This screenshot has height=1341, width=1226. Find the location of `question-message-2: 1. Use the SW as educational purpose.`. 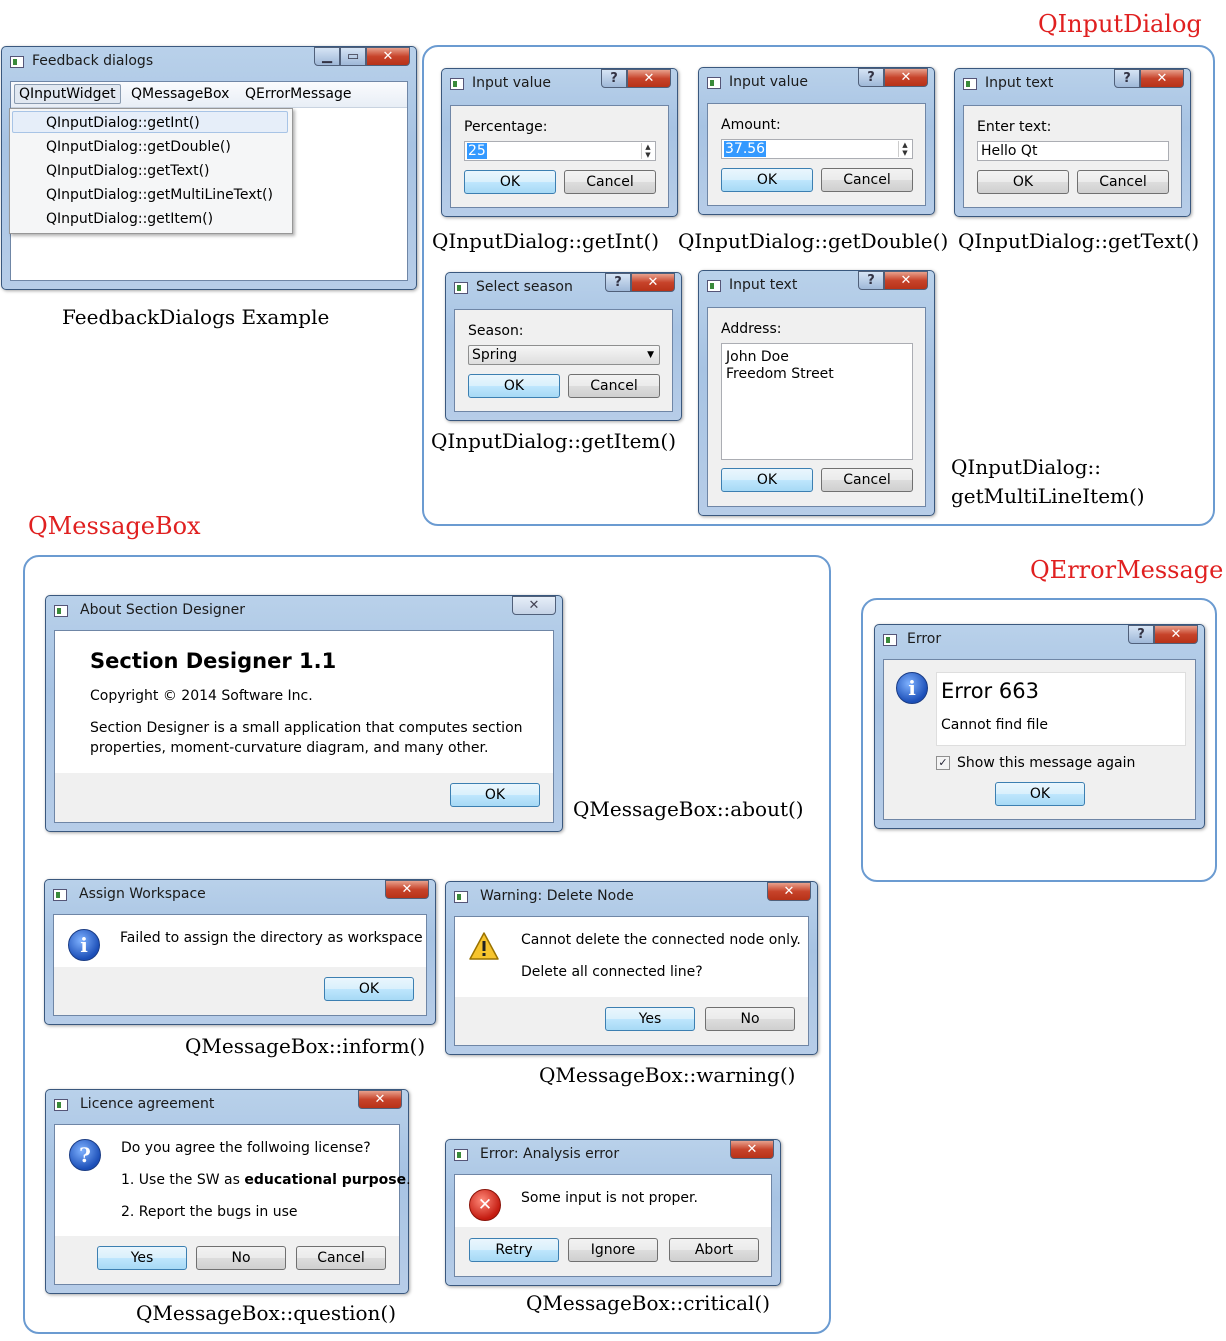

question-message-2: 1. Use the SW as educational purpose. is located at coordinates (266, 1180).